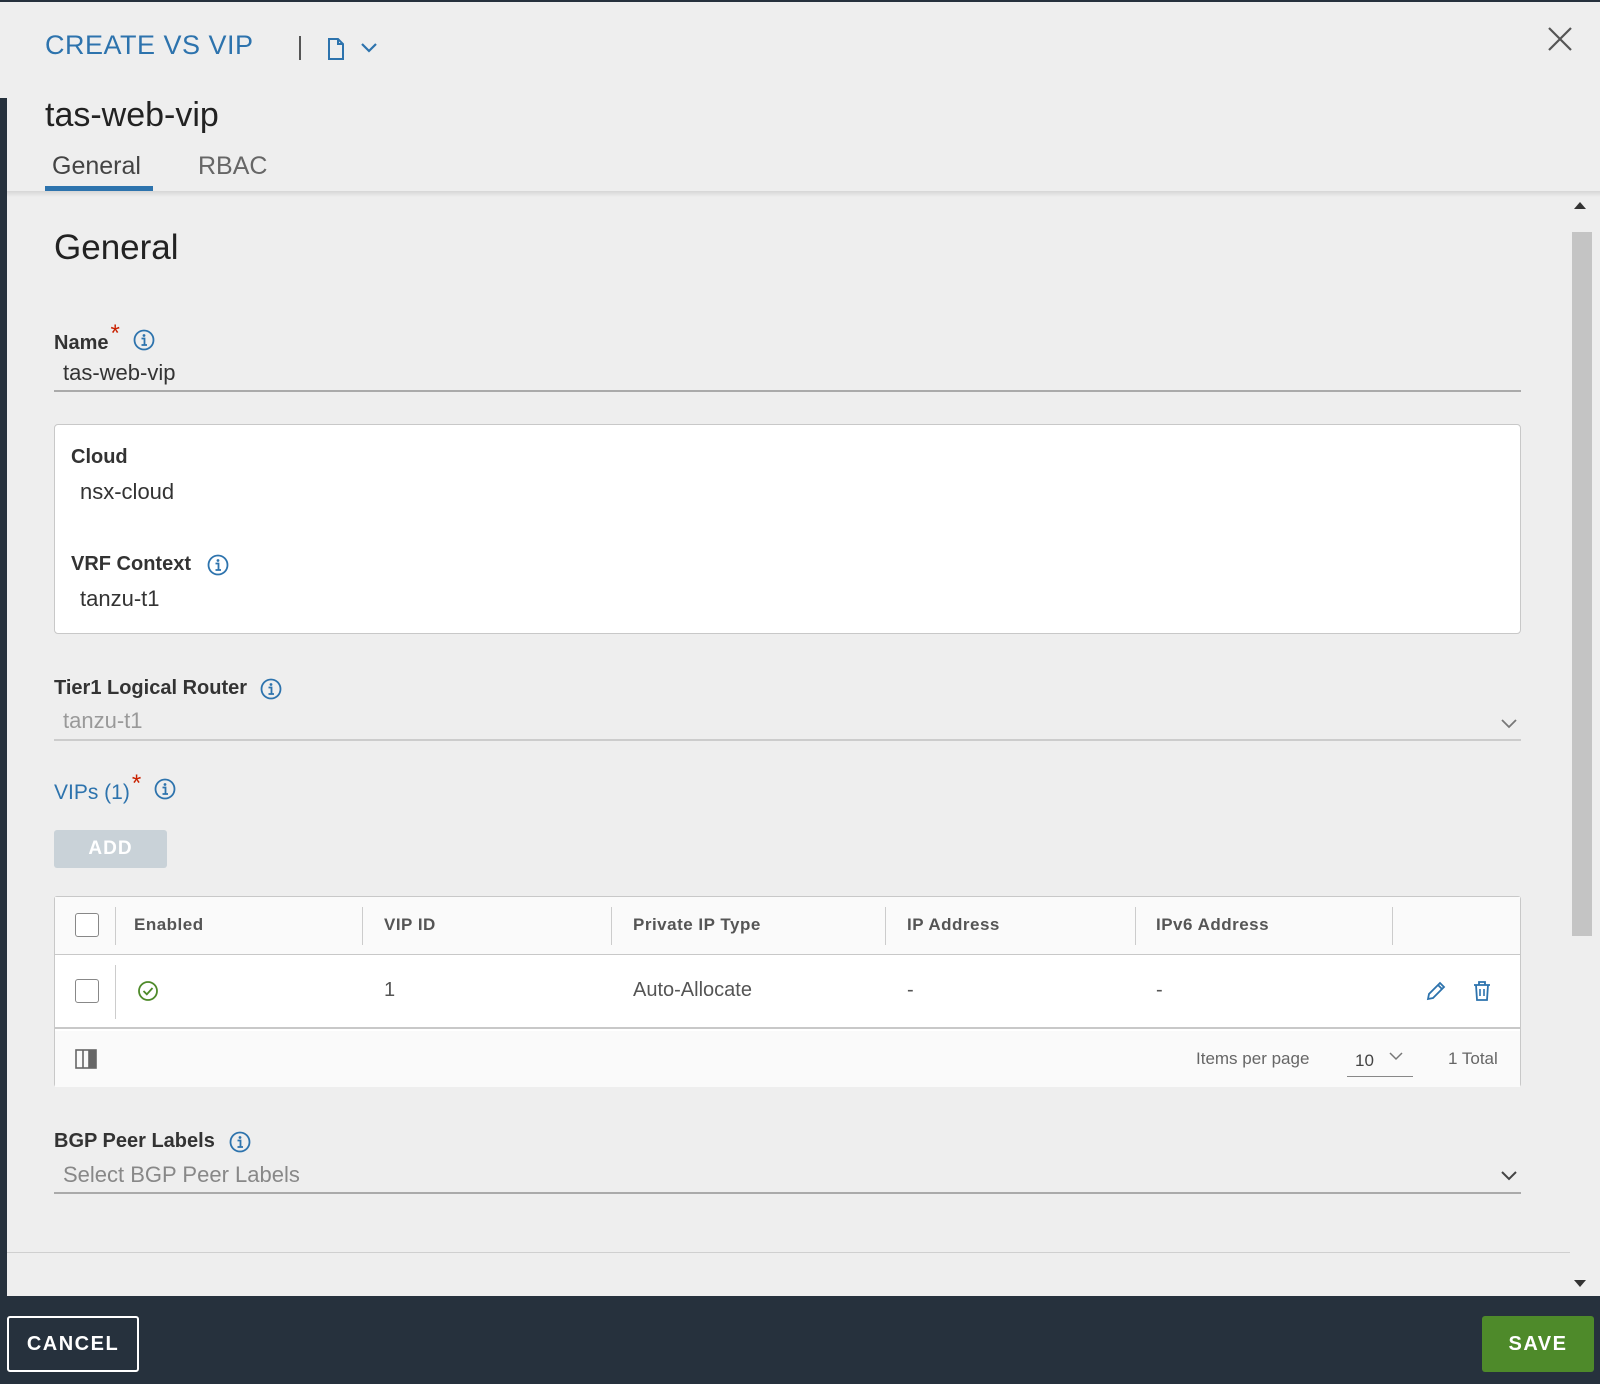 The width and height of the screenshot is (1600, 1384). I want to click on cell-vip-id: 1, so click(390, 990).